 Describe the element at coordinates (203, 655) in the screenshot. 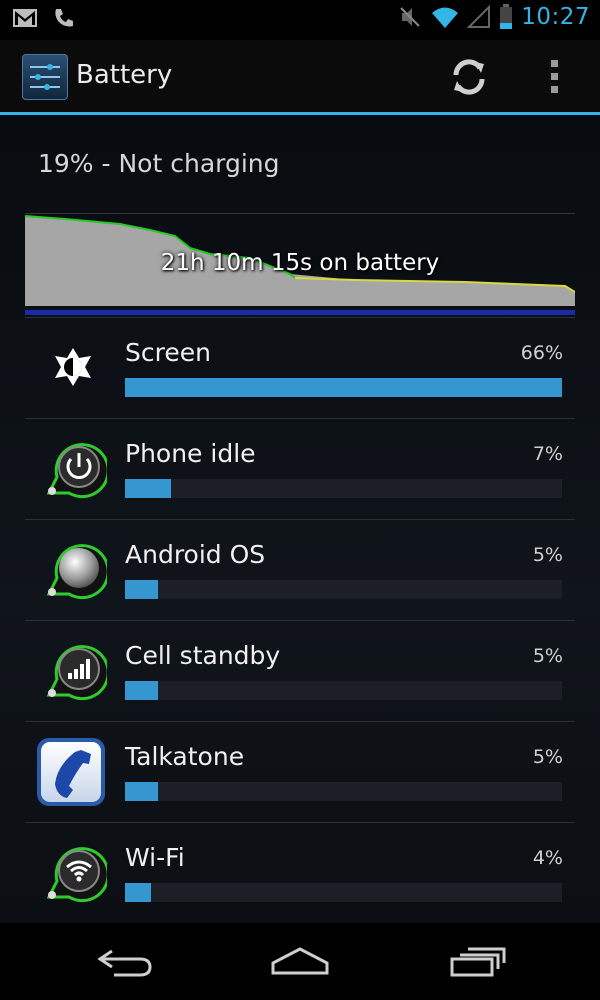

I see `usage-item-name: Cell standby` at that location.